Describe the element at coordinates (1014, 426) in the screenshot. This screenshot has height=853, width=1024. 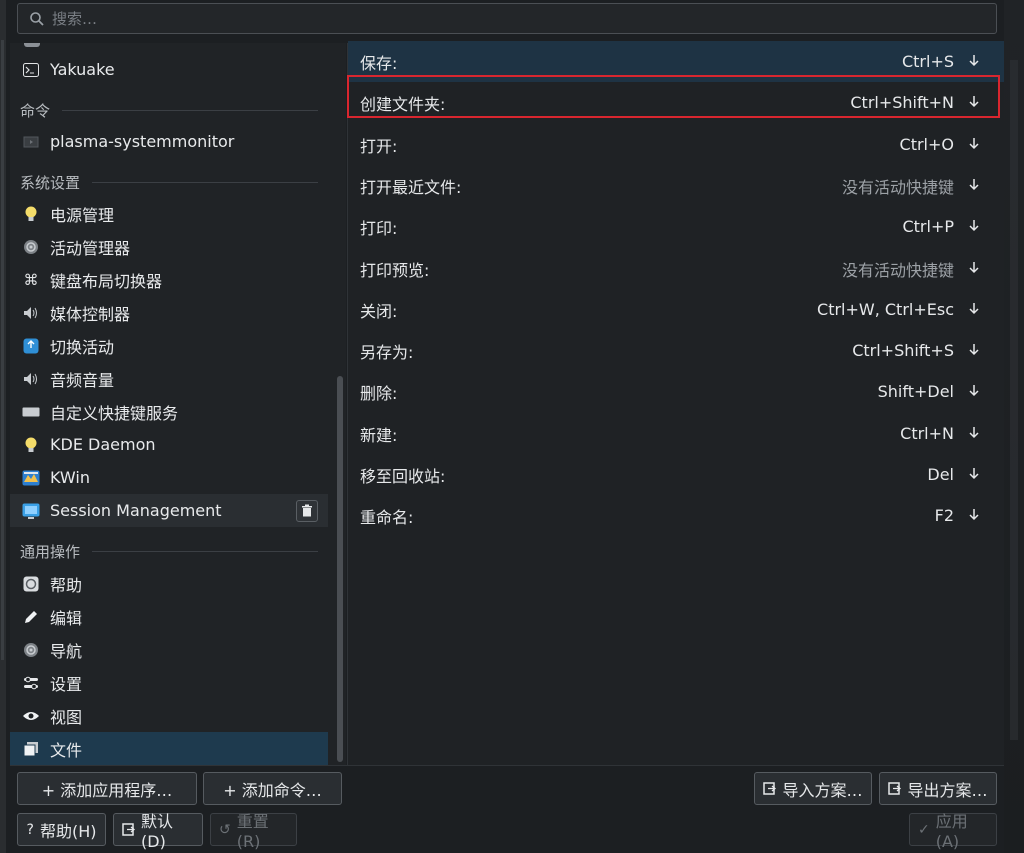
I see `window-right-edge` at that location.